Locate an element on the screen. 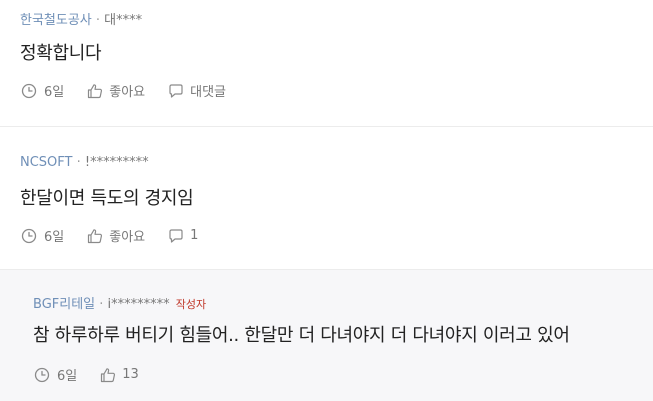 This screenshot has height=401, width=653. comment-actions: 6일 13 is located at coordinates (98, 374).